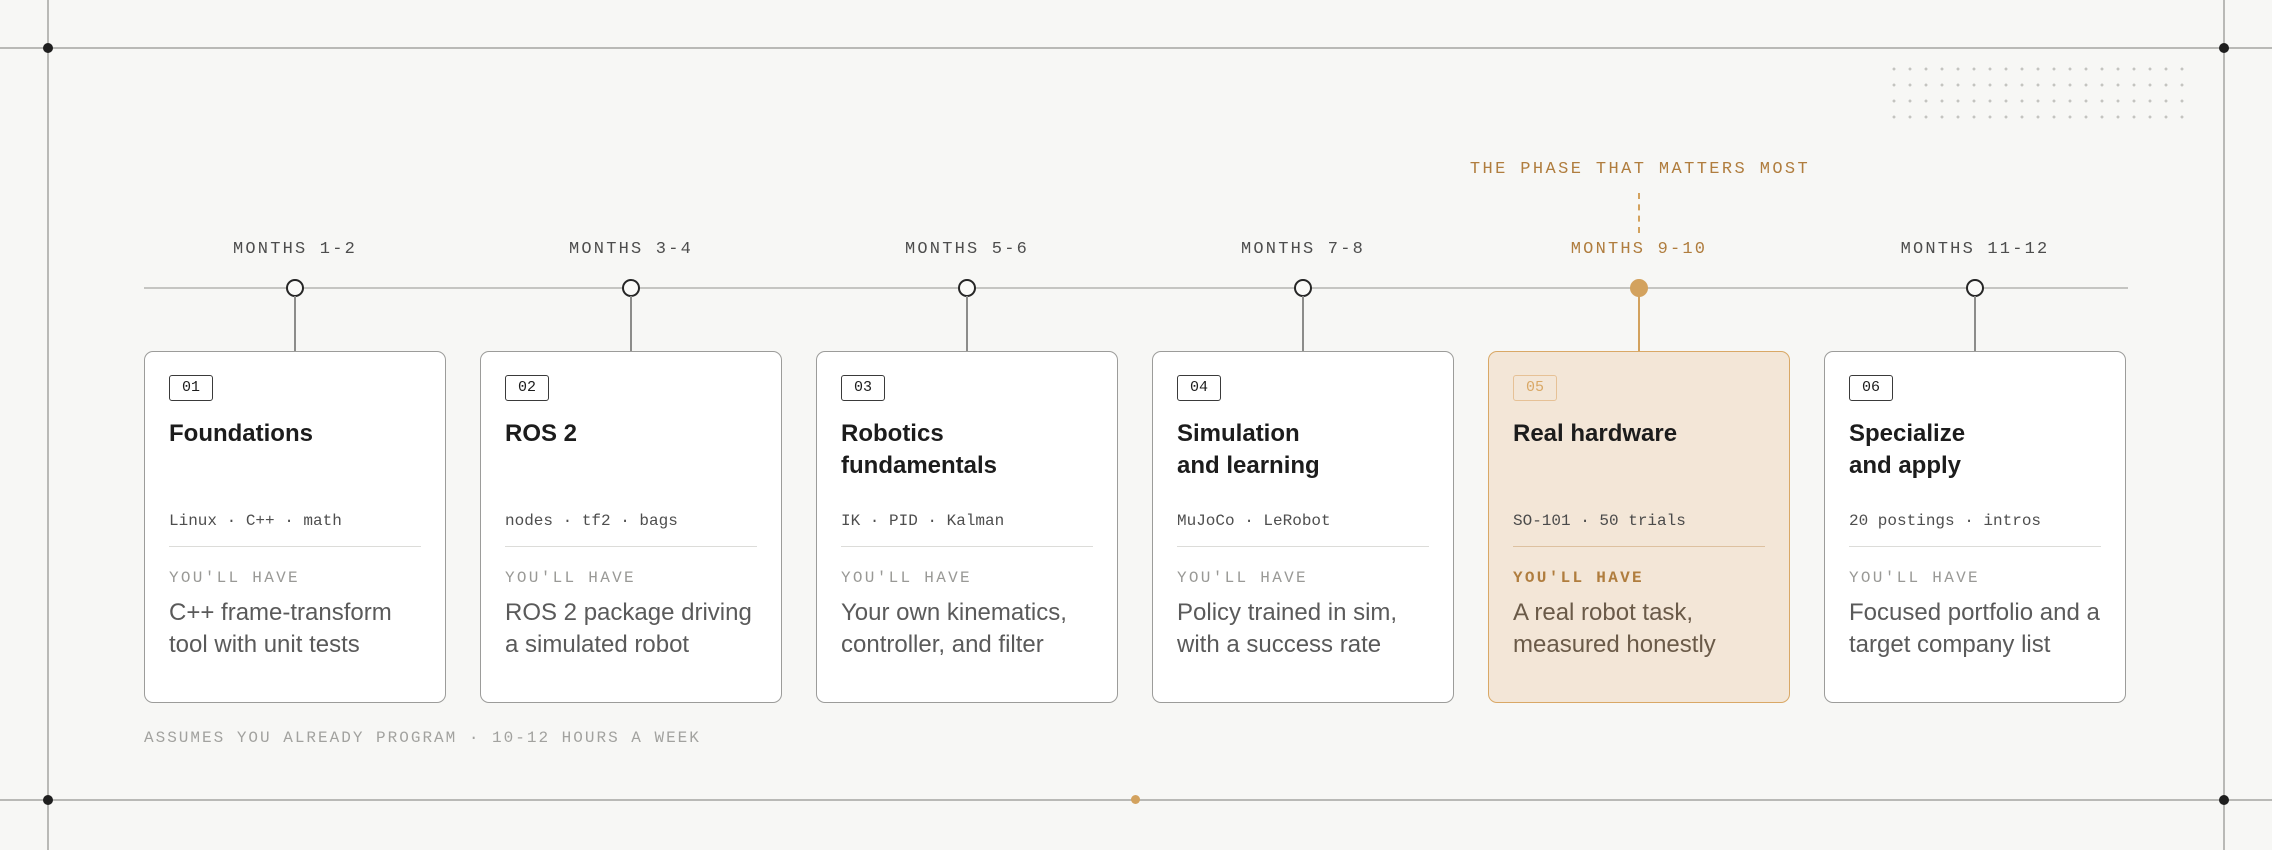 Image resolution: width=2272 pixels, height=850 pixels. Describe the element at coordinates (923, 521) in the screenshot. I see `phase-tags: IK · PID · Kalman` at that location.